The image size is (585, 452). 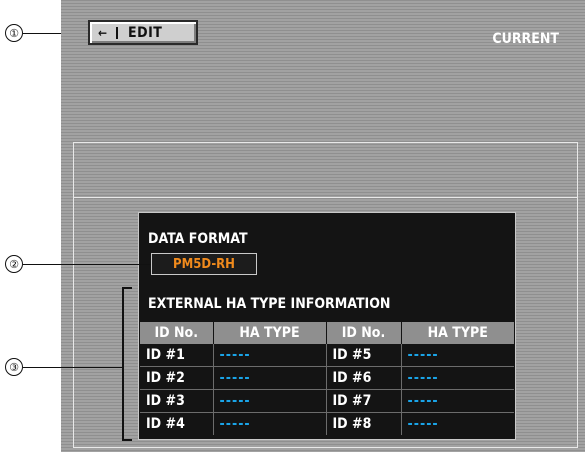 What do you see at coordinates (364, 355) in the screenshot?
I see `id-cell: ID #5` at bounding box center [364, 355].